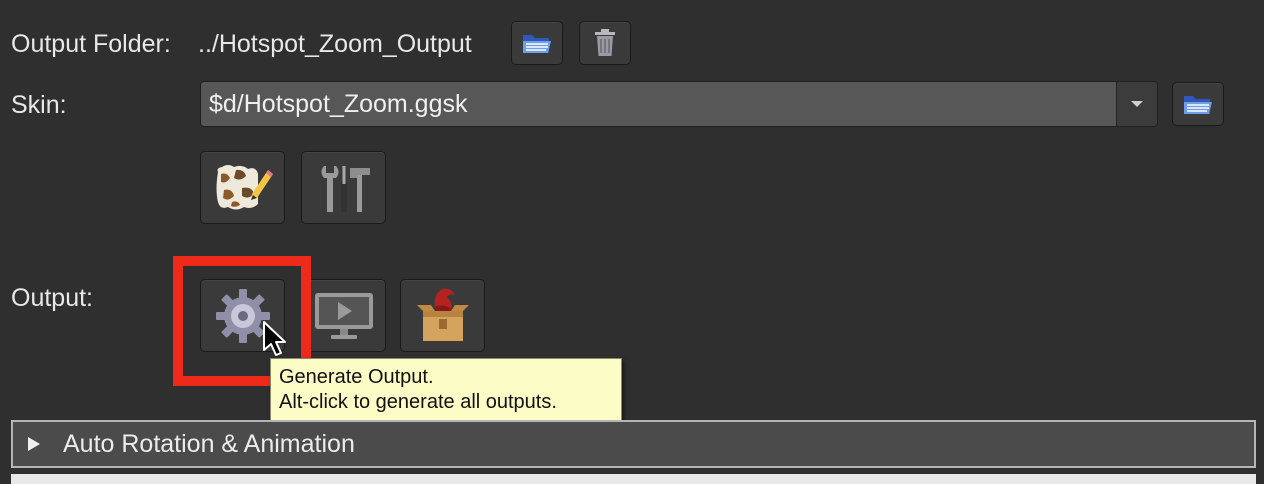 The width and height of the screenshot is (1264, 484). Describe the element at coordinates (633, 444) in the screenshot. I see `auto-rotation-section-header: Auto Rotation & Animation` at that location.